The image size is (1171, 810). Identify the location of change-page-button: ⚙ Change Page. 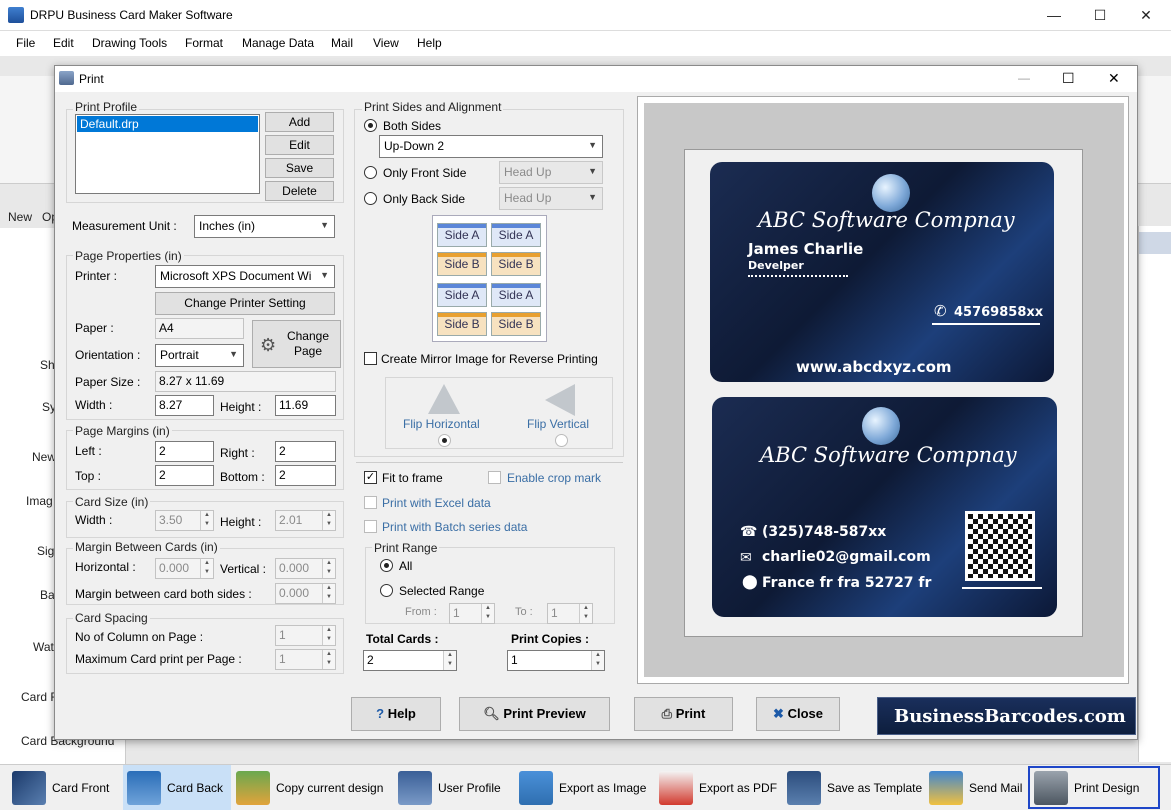
(296, 344).